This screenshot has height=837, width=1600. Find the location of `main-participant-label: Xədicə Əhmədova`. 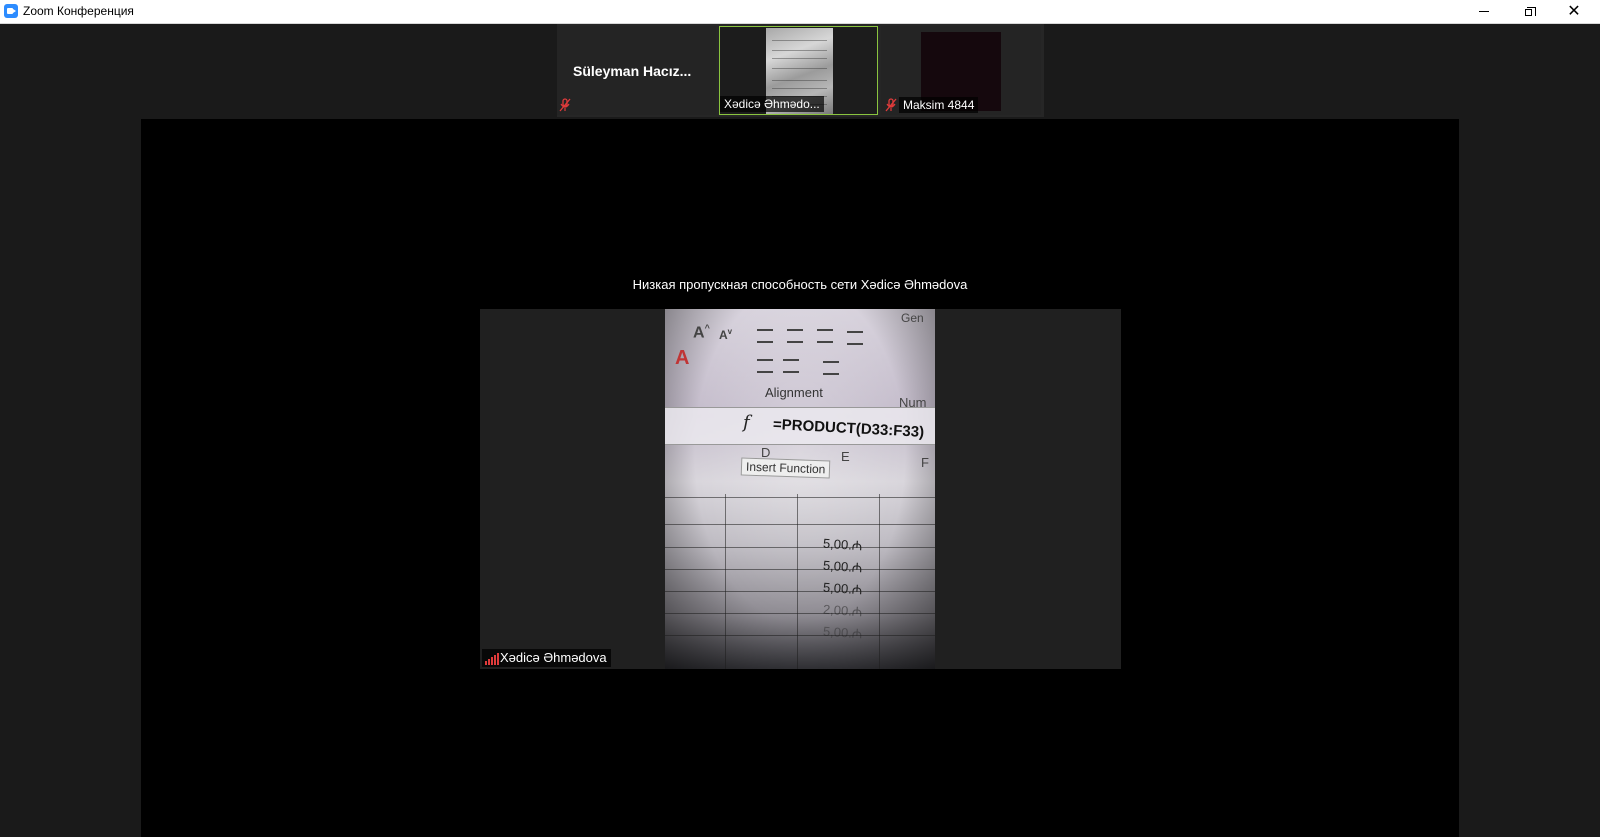

main-participant-label: Xədicə Əhmədova is located at coordinates (546, 658).